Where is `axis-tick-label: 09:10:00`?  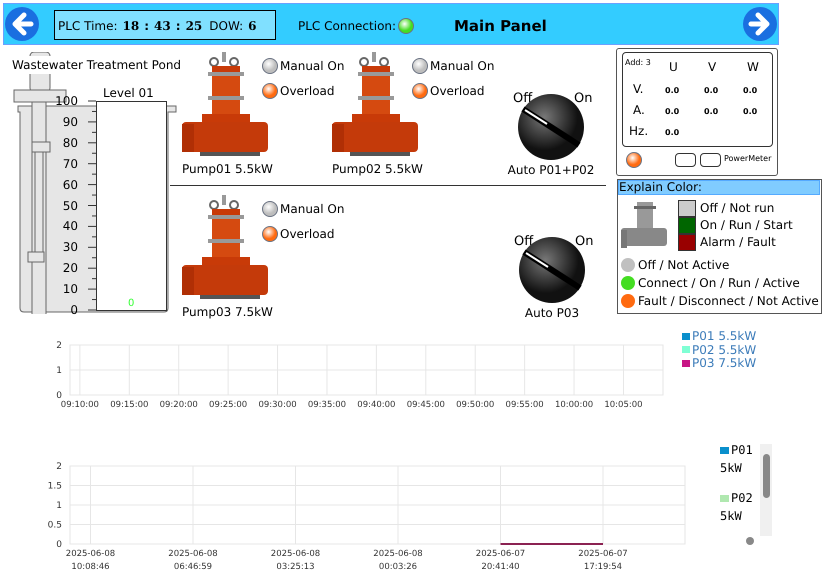
axis-tick-label: 09:10:00 is located at coordinates (79, 405).